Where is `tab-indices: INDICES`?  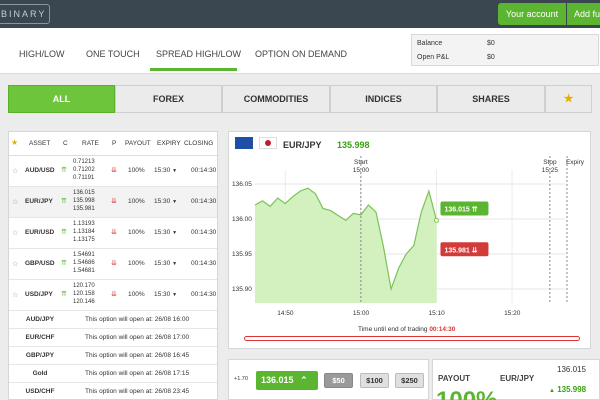
tab-indices: INDICES is located at coordinates (383, 99).